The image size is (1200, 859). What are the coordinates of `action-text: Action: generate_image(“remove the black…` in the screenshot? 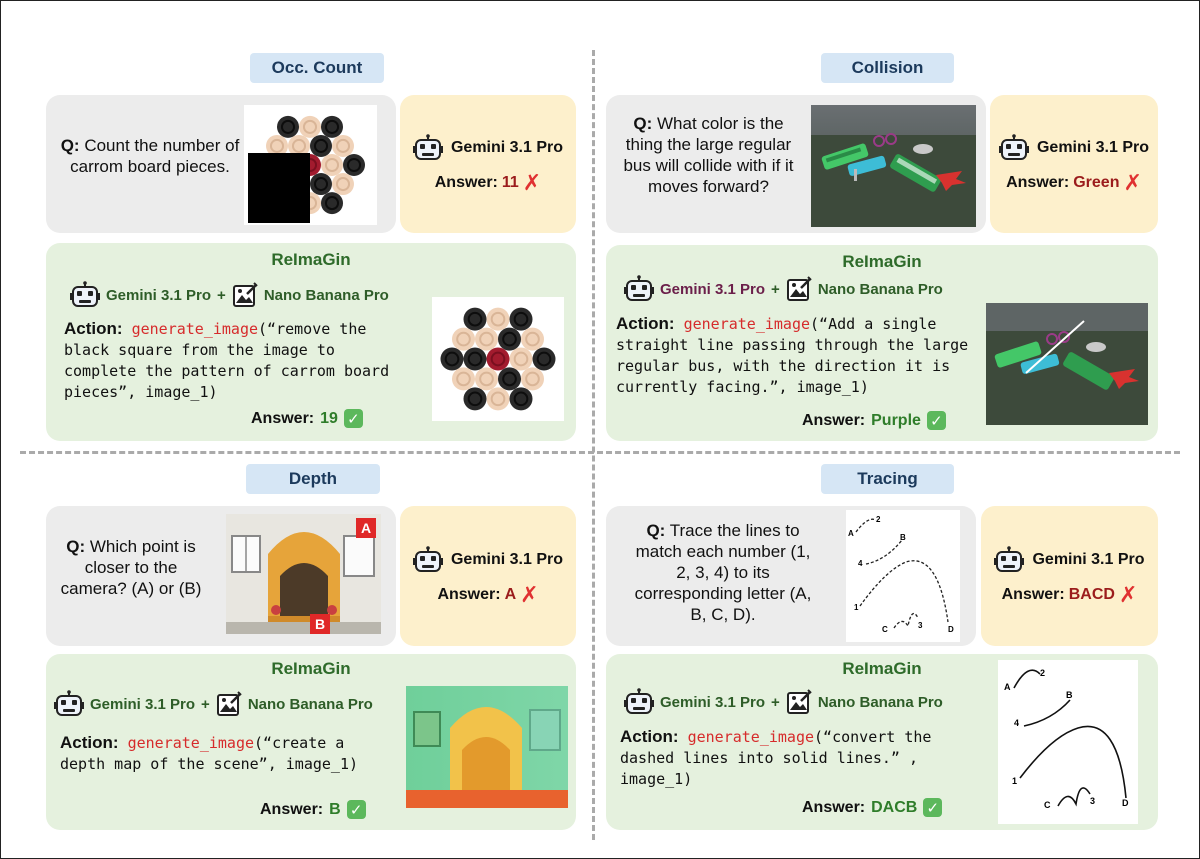 It's located at (231, 360).